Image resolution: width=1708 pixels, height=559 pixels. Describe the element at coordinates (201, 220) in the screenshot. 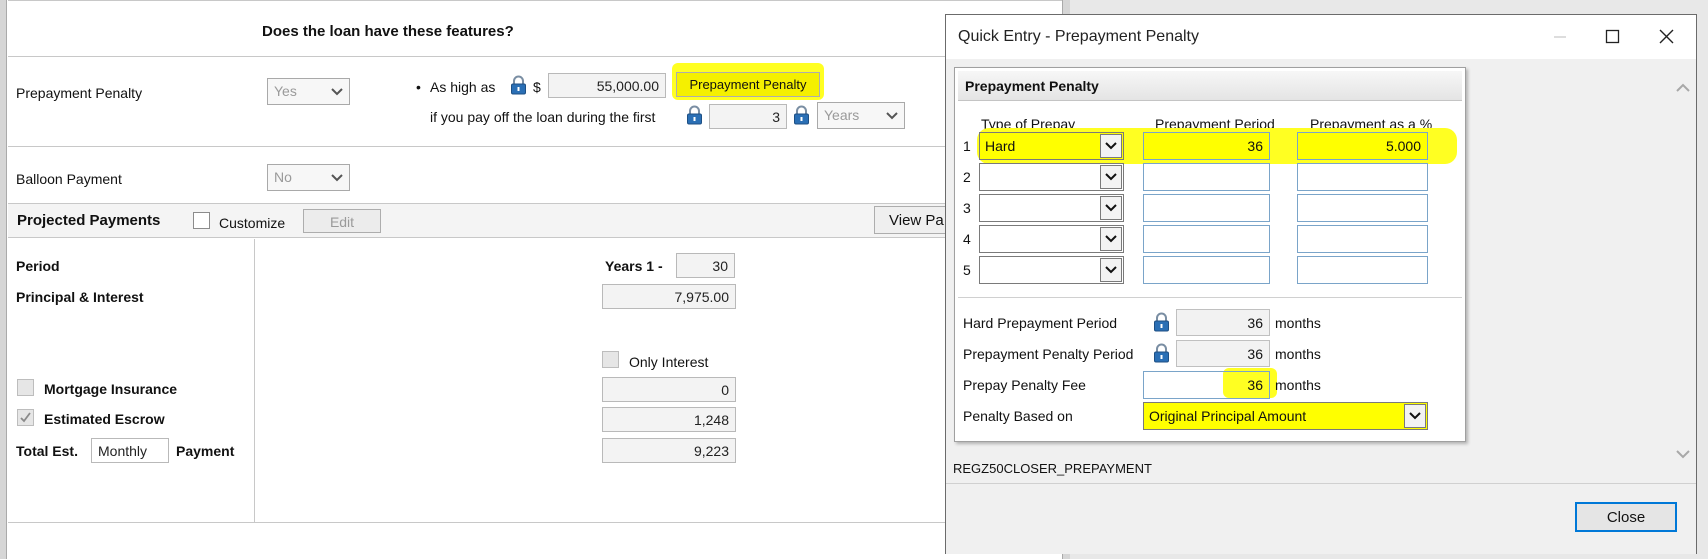

I see `customize-checkbox` at that location.